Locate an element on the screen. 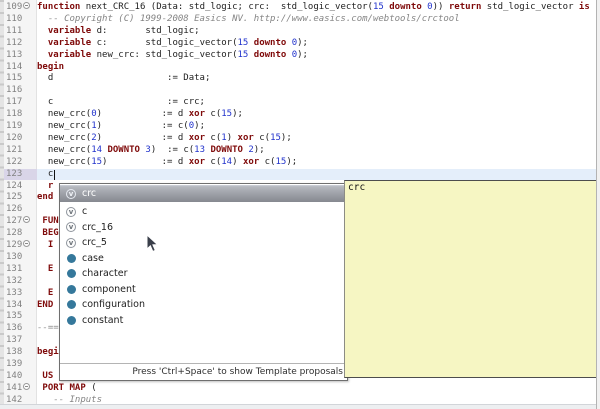 The height and width of the screenshot is (409, 600). right-scrollbar-area is located at coordinates (598, 204).